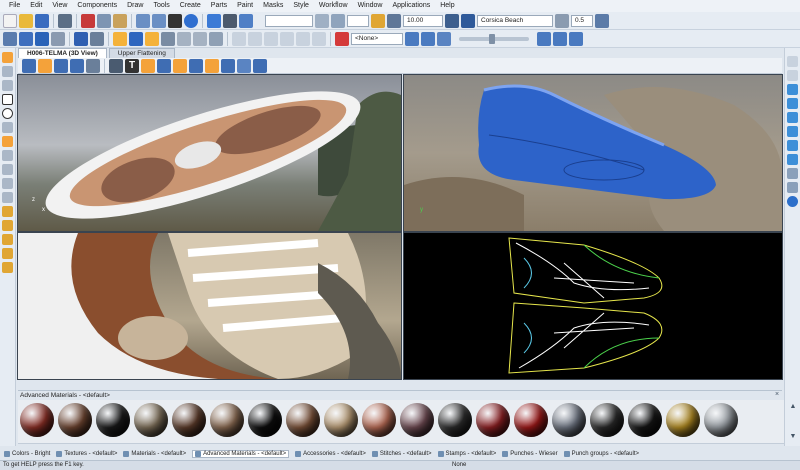 Image resolution: width=800 pixels, height=470 pixels. I want to click on menu-view: View, so click(59, 6).